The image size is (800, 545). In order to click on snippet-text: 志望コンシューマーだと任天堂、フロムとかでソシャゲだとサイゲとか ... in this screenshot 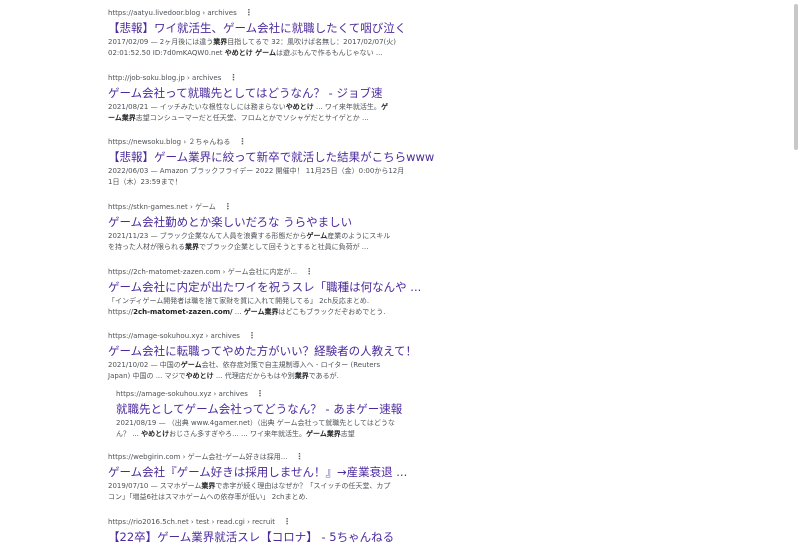, I will do `click(252, 118)`.